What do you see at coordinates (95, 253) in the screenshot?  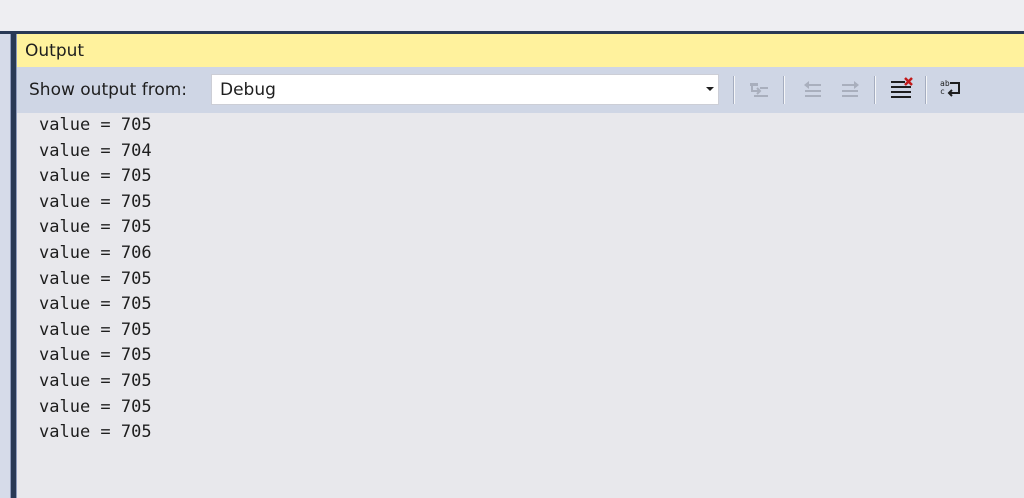 I see `output-line: value = 706` at bounding box center [95, 253].